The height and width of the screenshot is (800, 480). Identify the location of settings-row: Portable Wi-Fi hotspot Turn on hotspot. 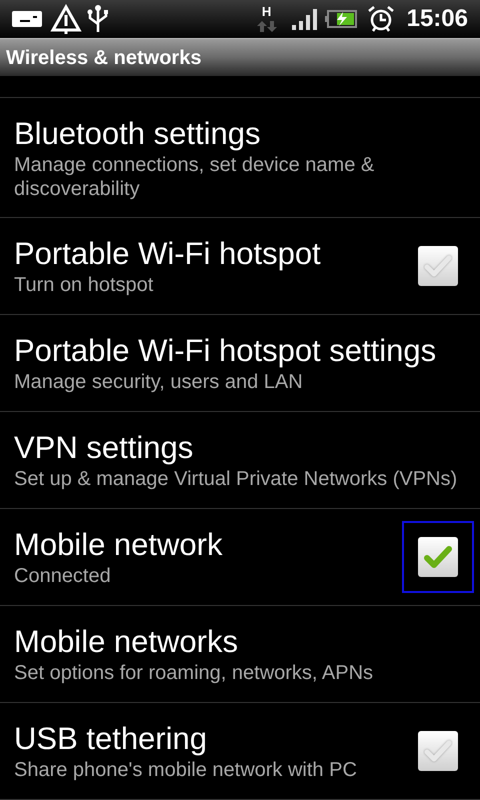
(240, 266).